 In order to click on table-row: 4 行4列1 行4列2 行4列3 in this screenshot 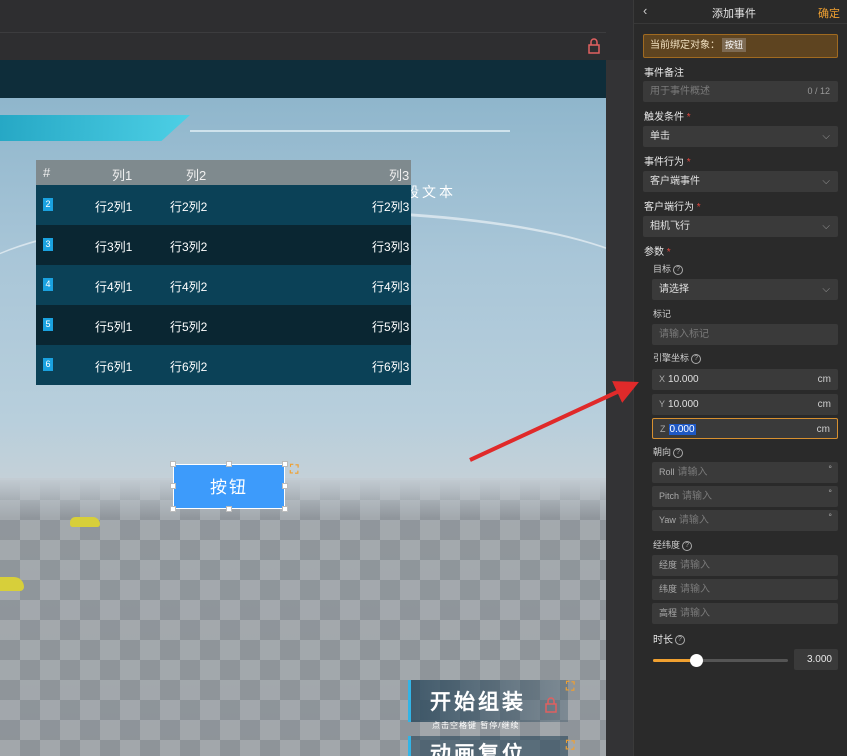, I will do `click(223, 285)`.